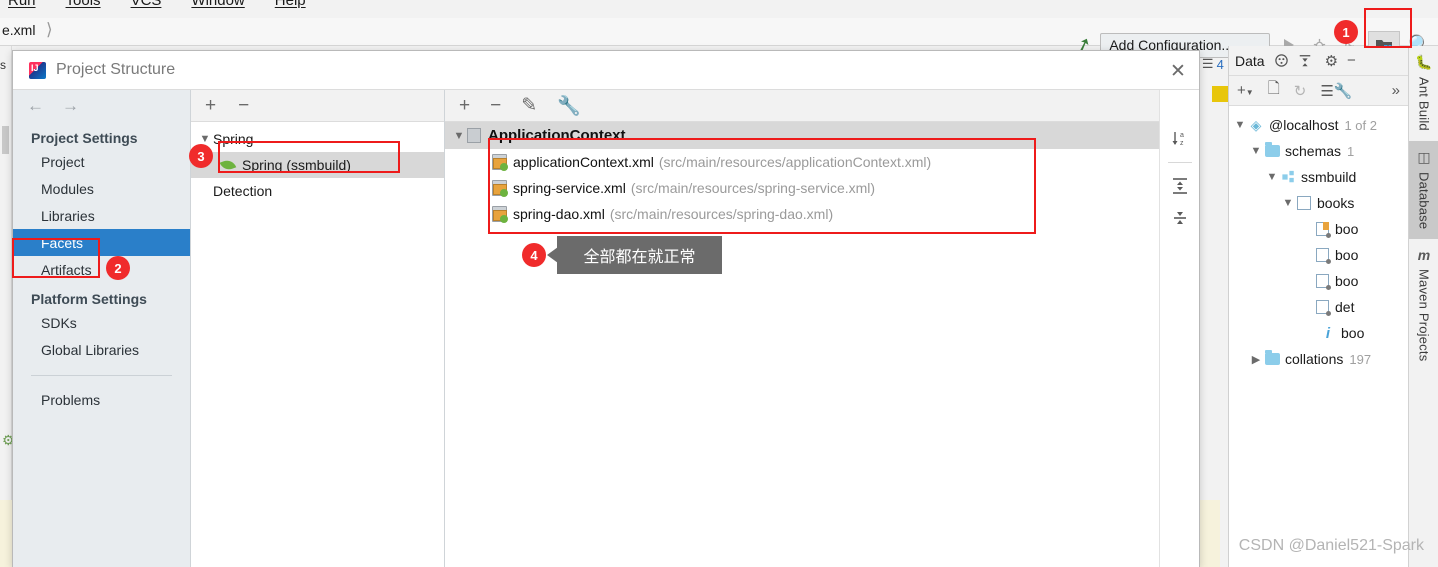 Image resolution: width=1438 pixels, height=567 pixels. I want to click on marker-badge-4: 4, so click(534, 255).